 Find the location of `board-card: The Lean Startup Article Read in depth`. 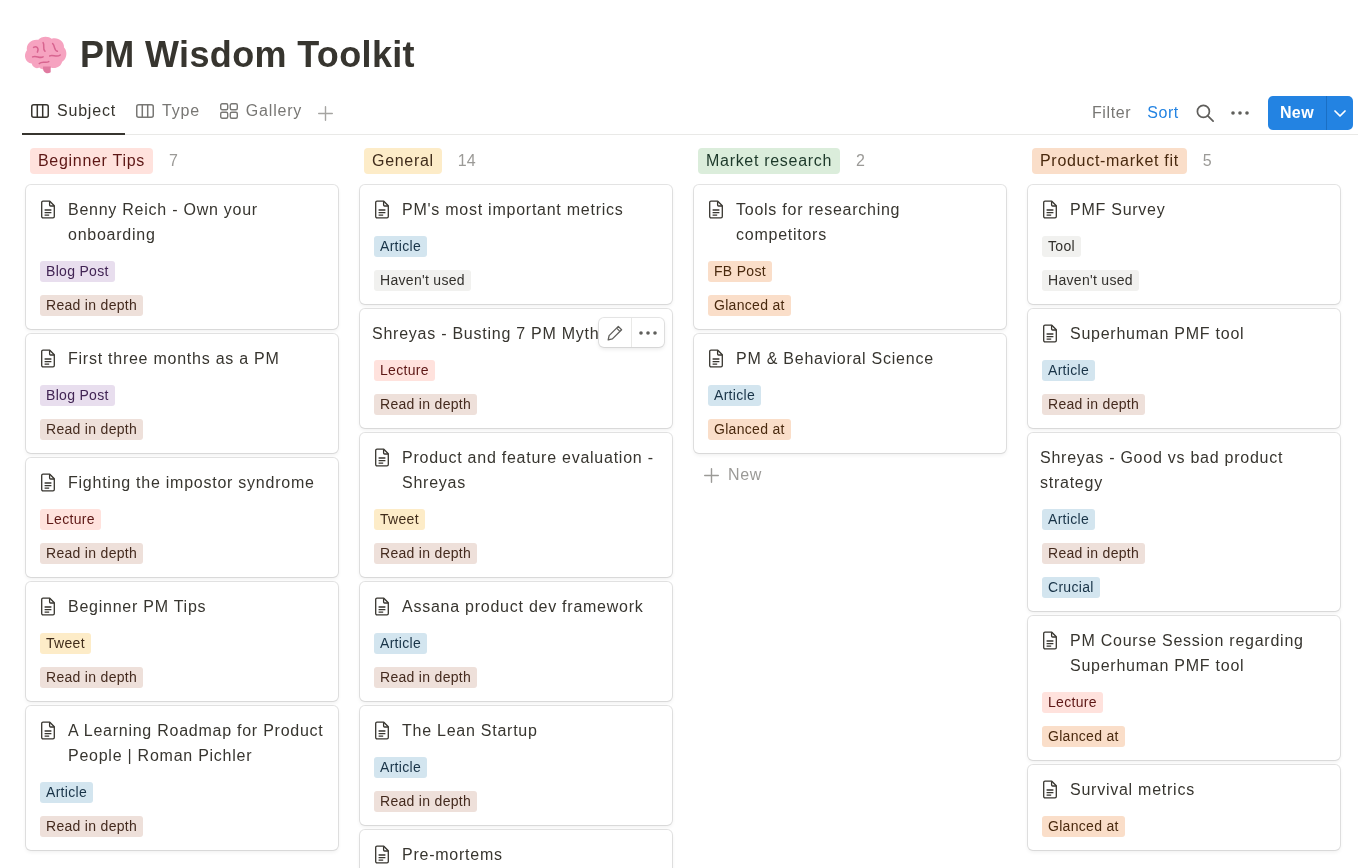

board-card: The Lean Startup Article Read in depth is located at coordinates (516, 765).